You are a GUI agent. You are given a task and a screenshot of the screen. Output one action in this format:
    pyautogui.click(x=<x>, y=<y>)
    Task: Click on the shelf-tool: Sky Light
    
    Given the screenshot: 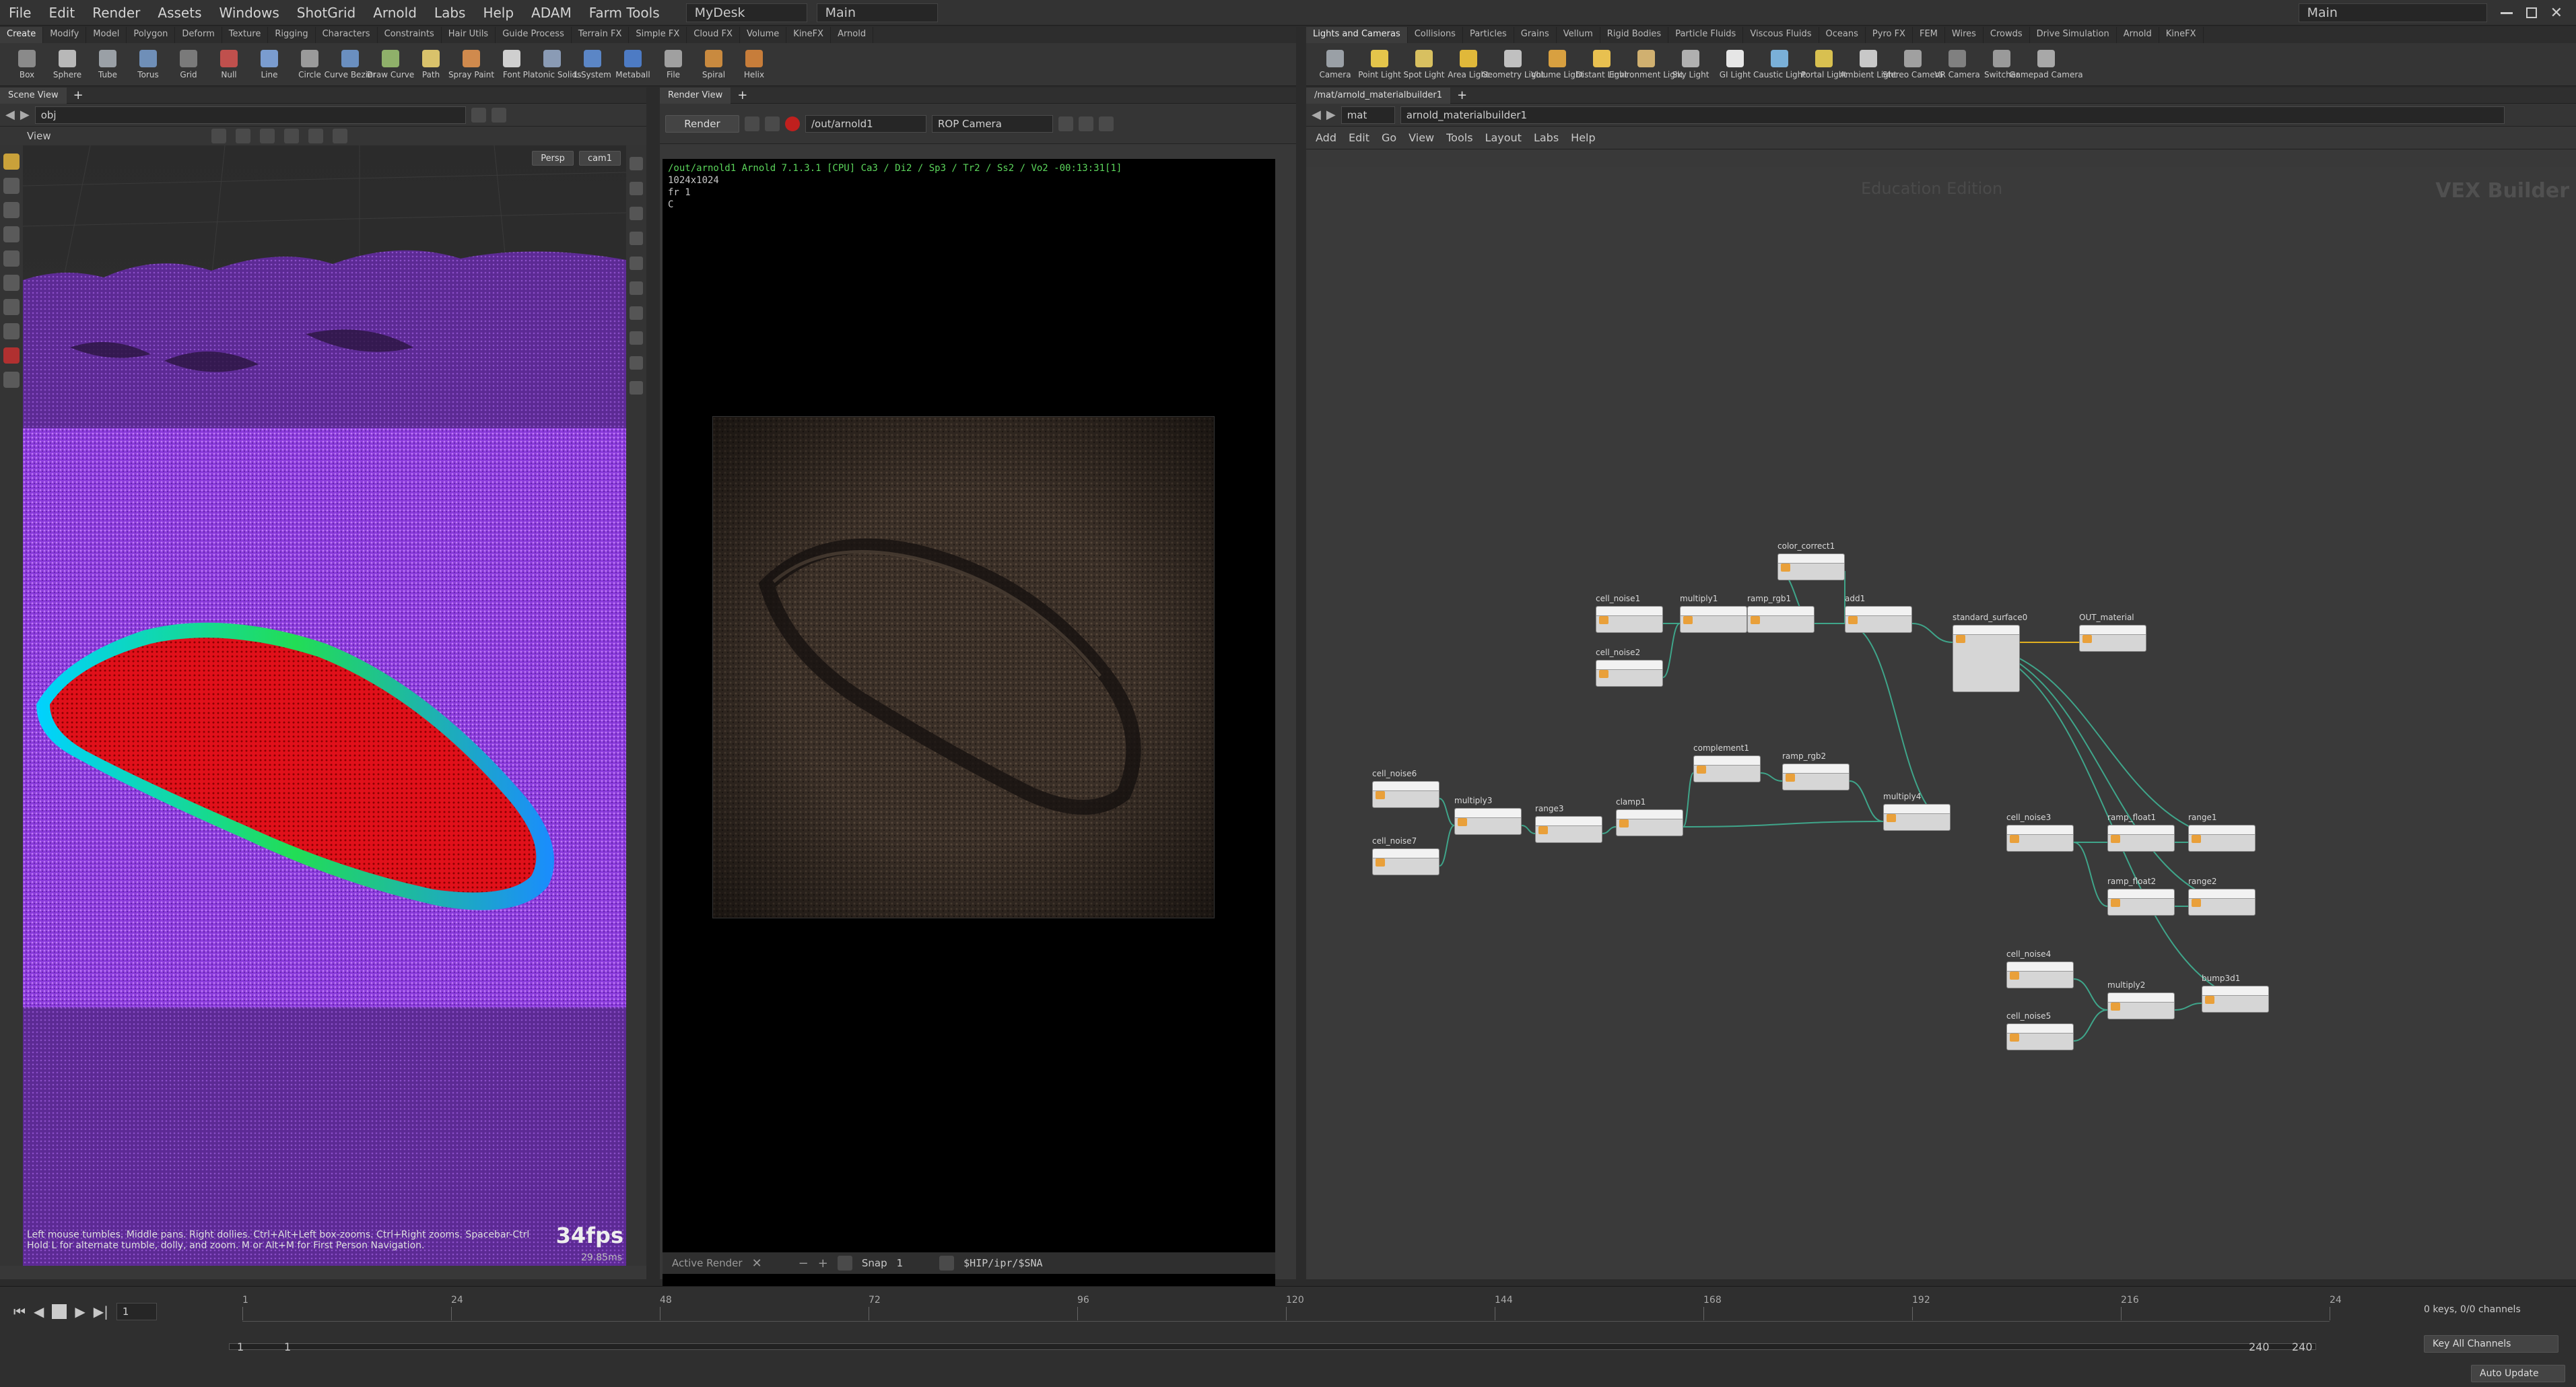 What is the action you would take?
    pyautogui.click(x=1690, y=64)
    